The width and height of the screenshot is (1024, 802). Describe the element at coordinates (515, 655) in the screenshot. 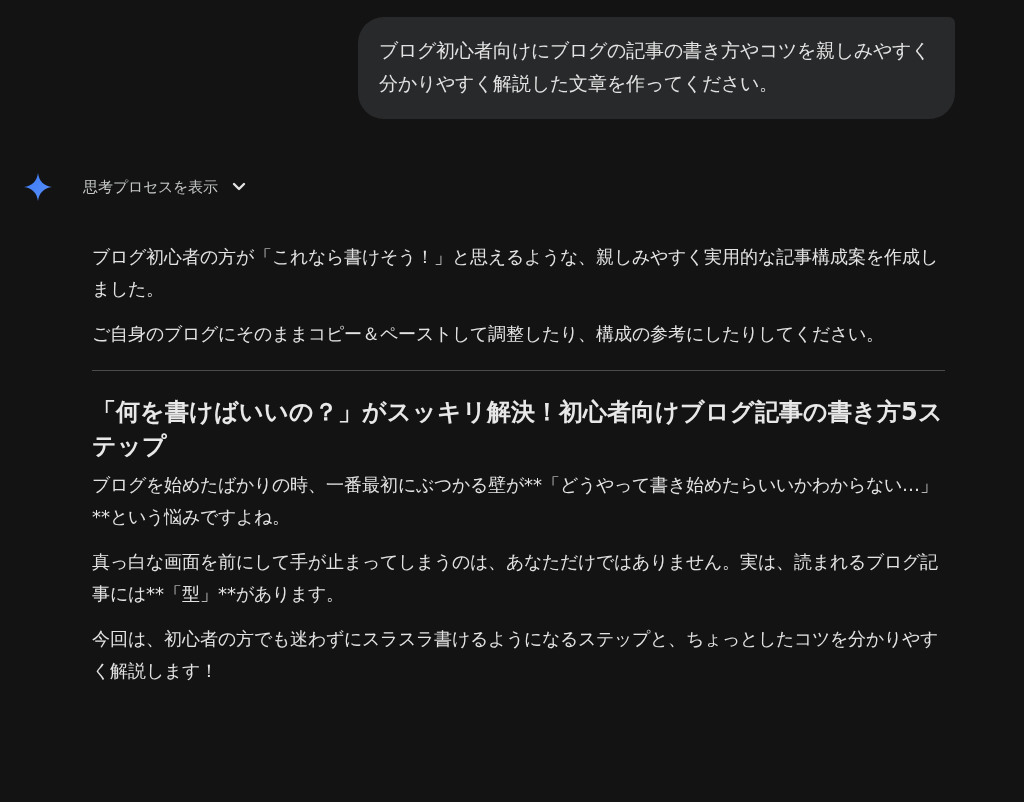

I see `response-paragraph: 今回は、初心者の方でも迷わずにスラスラ書けるようになるステップと、ちょっとしたコツを分かりやすく解説します！` at that location.